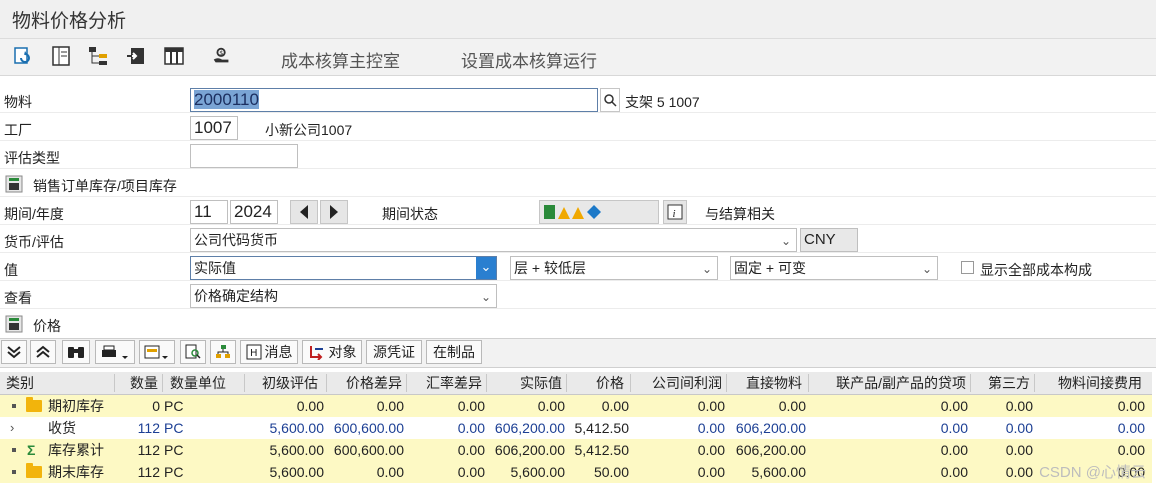  What do you see at coordinates (529, 59) in the screenshot?
I see `setup-costing-run-button: 设置成本核算运行` at bounding box center [529, 59].